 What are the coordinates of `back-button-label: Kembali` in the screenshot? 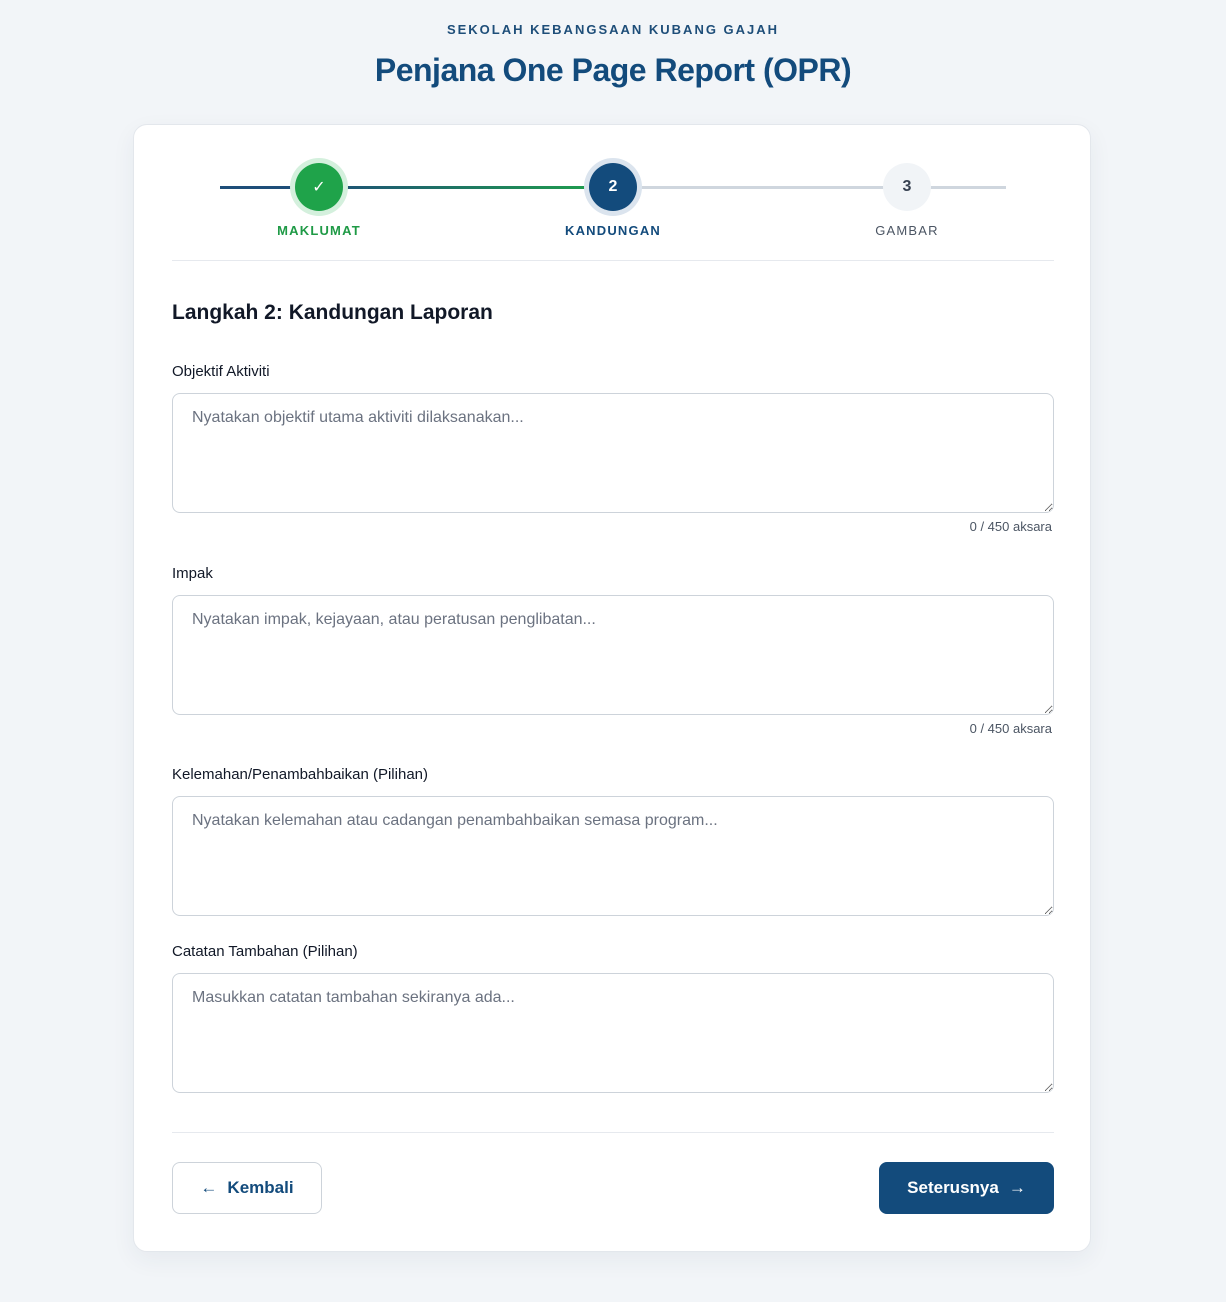 It's located at (260, 1187).